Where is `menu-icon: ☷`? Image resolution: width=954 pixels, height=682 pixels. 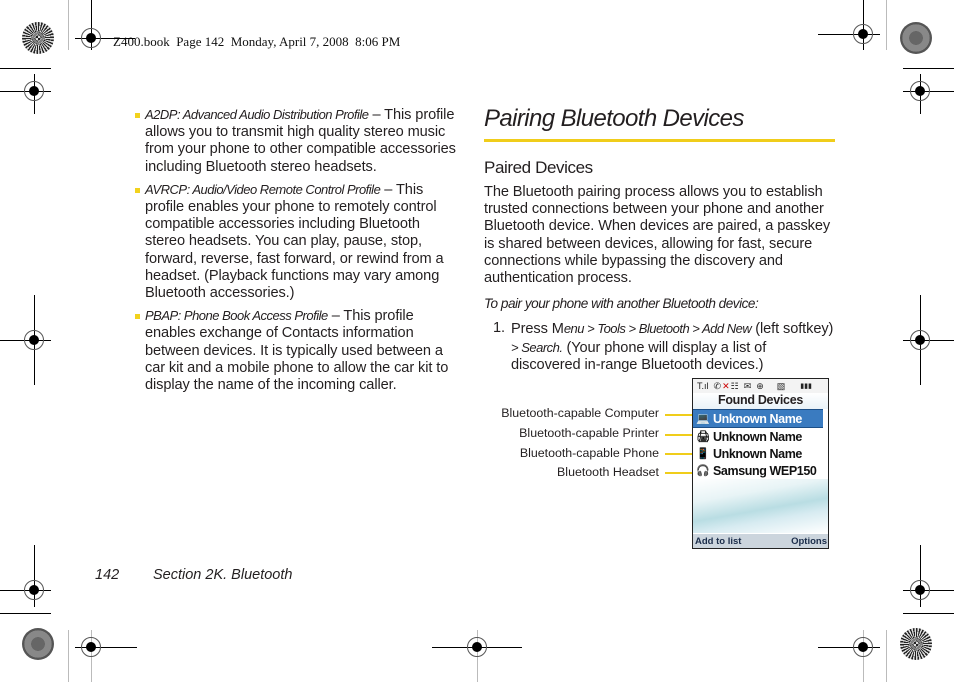 menu-icon: ☷ is located at coordinates (734, 385).